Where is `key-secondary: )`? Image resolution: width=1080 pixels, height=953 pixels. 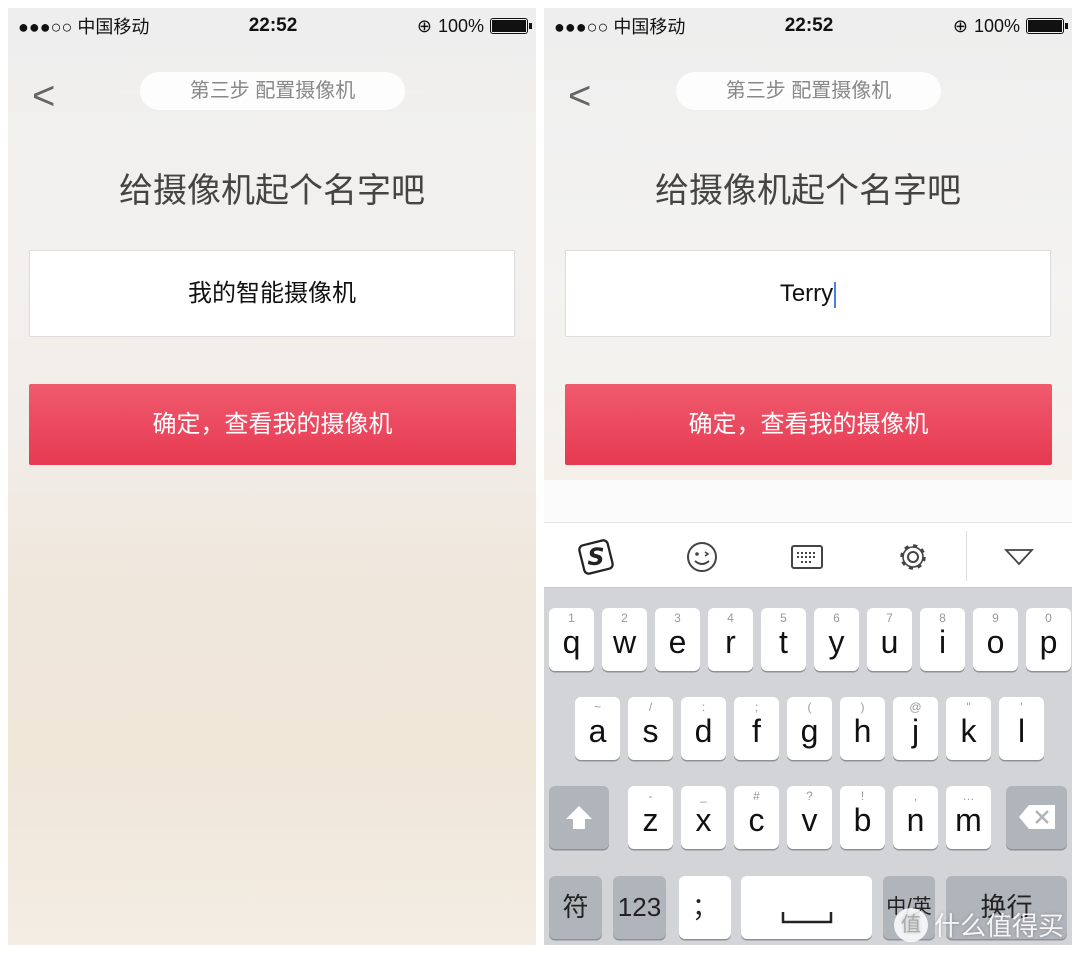
key-secondary: ) is located at coordinates (862, 707).